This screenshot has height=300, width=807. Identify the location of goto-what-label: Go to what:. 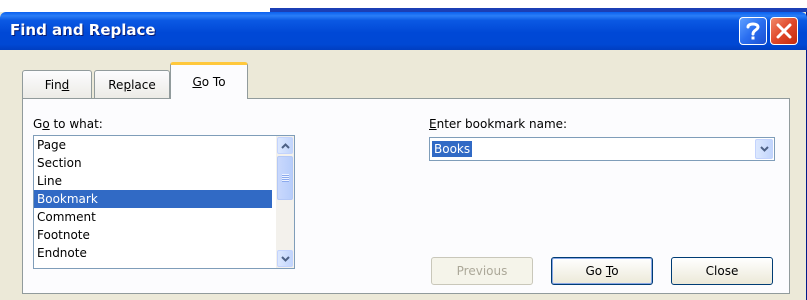
(68, 124).